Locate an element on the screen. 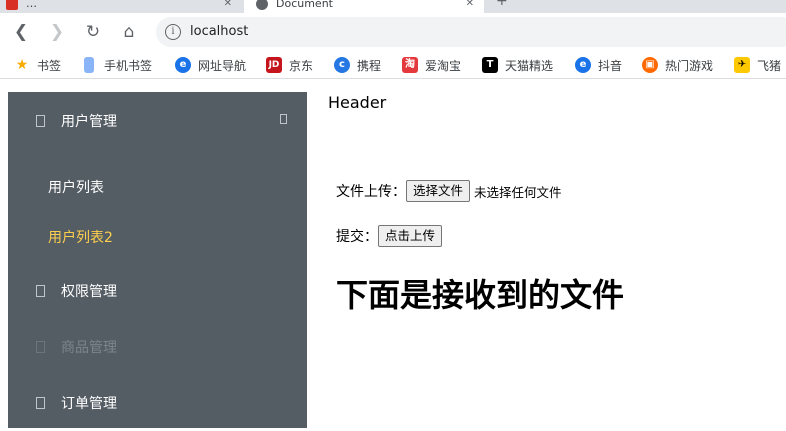 This screenshot has height=431, width=786. bookmark-label: 手机书签 is located at coordinates (128, 65).